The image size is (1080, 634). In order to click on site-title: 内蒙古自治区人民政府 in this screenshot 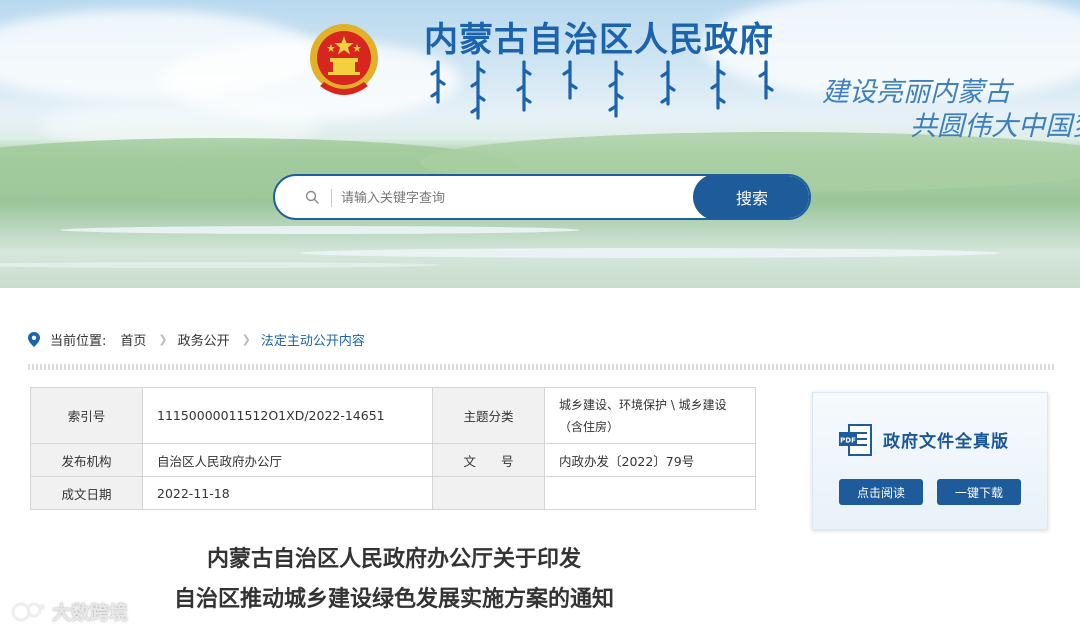, I will do `click(599, 40)`.